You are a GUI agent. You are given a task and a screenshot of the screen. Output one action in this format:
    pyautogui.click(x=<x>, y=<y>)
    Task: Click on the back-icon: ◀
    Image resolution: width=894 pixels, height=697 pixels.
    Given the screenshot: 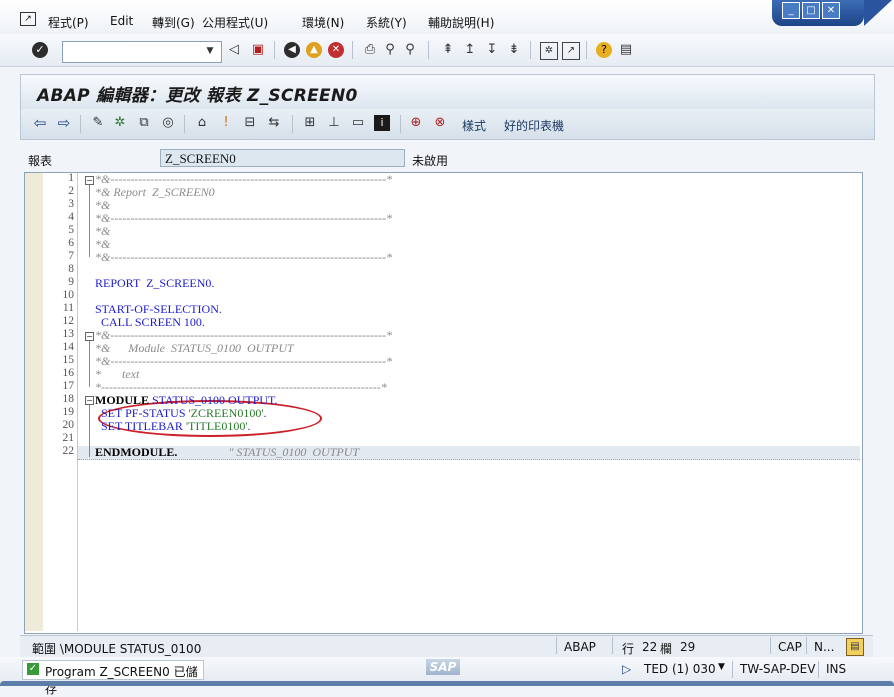 What is the action you would take?
    pyautogui.click(x=292, y=50)
    